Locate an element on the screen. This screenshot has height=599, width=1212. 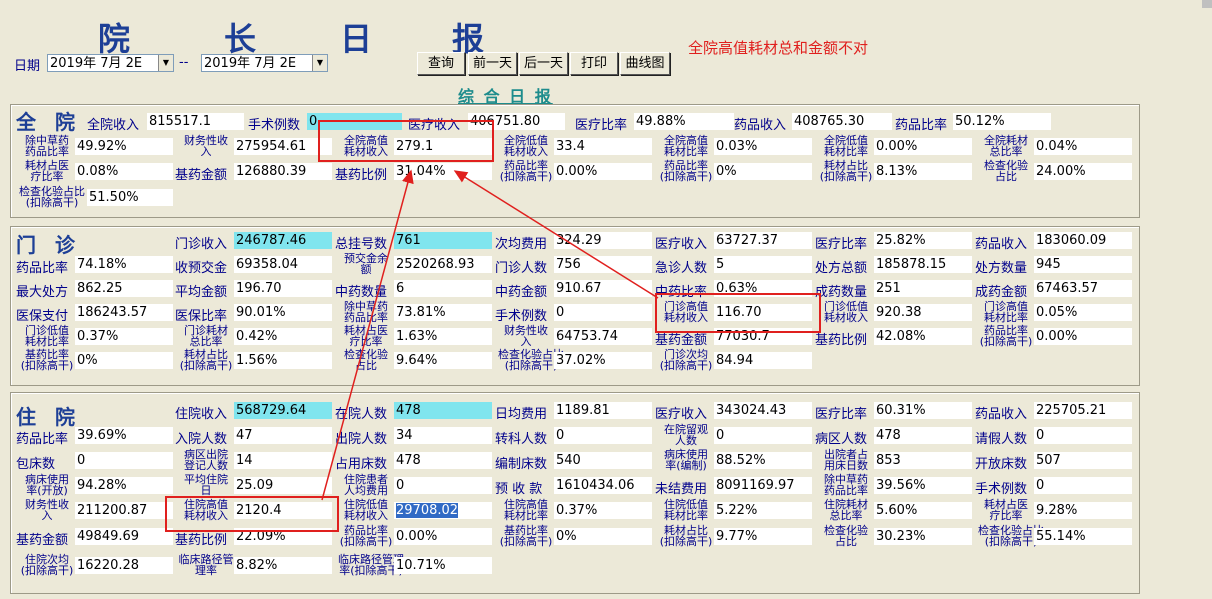
inpatient-r5-1-value: 22.09% is located at coordinates (283, 536).